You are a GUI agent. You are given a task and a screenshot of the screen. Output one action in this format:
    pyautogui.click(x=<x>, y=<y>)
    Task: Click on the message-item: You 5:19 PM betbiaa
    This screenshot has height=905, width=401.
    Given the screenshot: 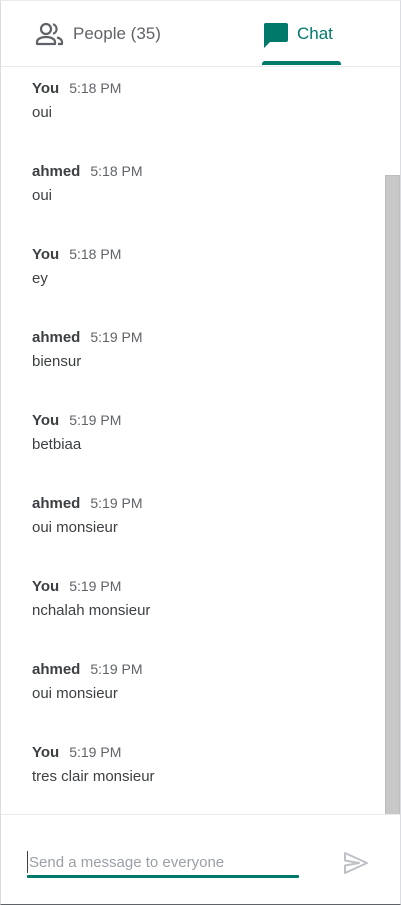 What is the action you would take?
    pyautogui.click(x=76, y=432)
    